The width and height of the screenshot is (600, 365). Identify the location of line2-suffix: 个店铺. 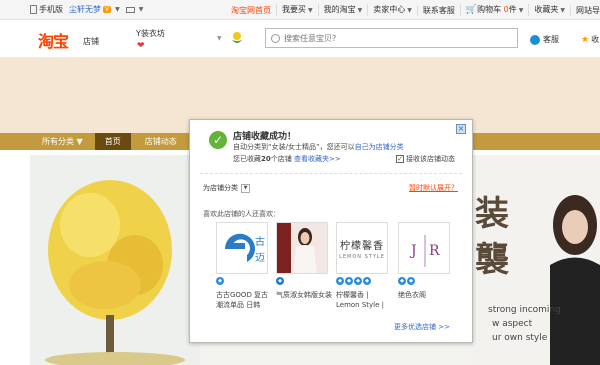
(281, 159).